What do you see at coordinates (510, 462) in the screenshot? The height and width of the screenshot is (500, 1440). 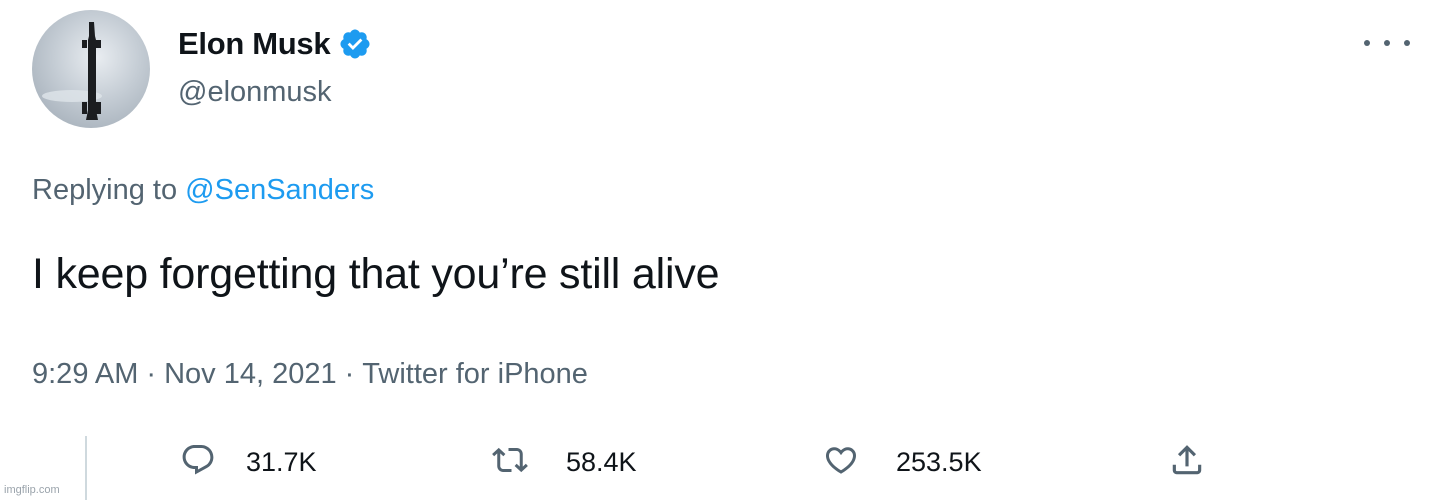 I see `retweet-icon` at bounding box center [510, 462].